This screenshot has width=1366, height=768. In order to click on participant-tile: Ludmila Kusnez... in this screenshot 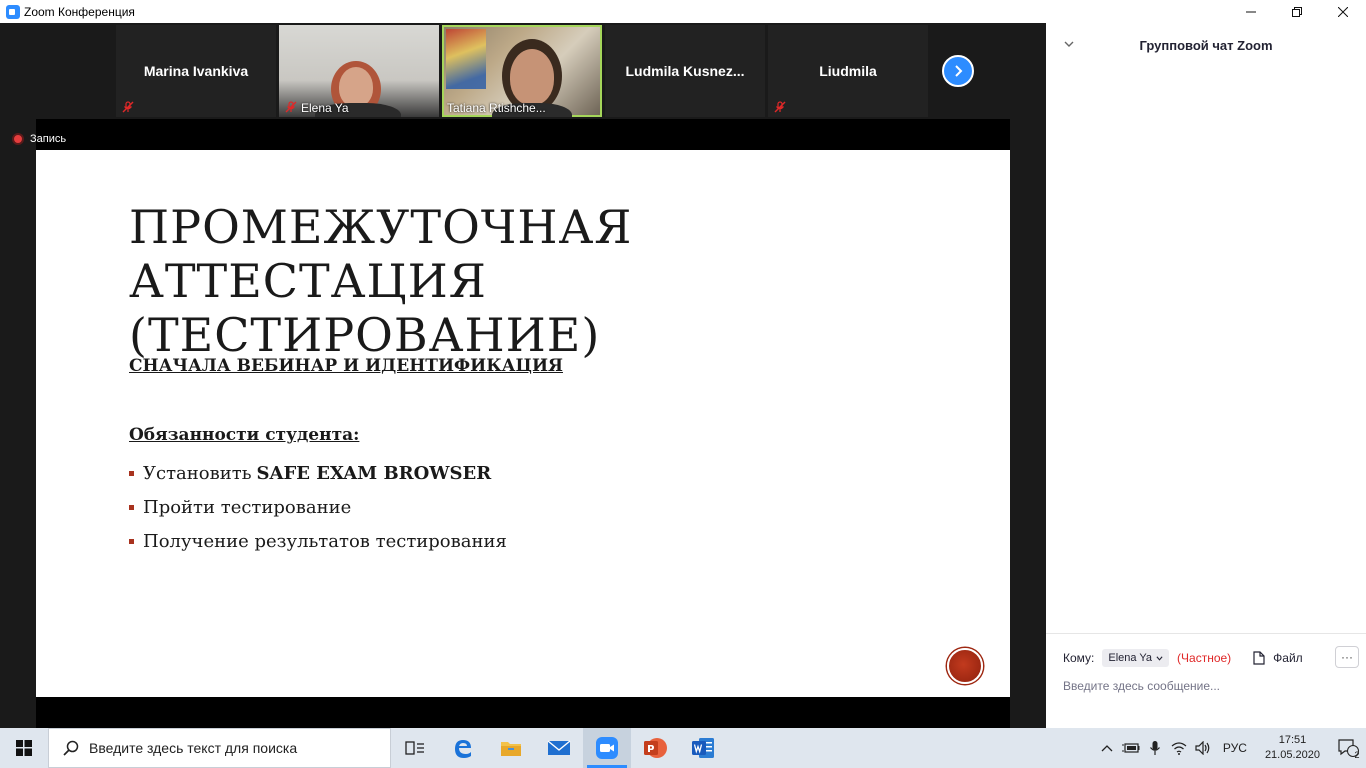, I will do `click(685, 71)`.